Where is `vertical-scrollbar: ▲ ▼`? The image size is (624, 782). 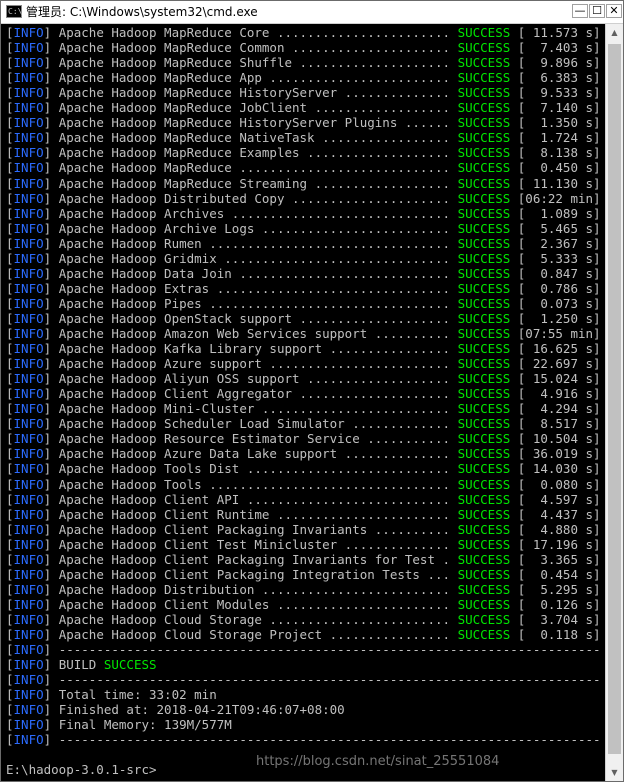 vertical-scrollbar: ▲ ▼ is located at coordinates (614, 402).